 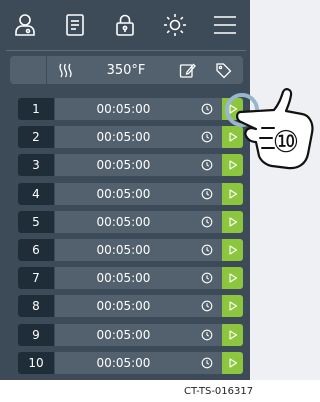 I want to click on toolbar-divider, so click(x=126, y=50).